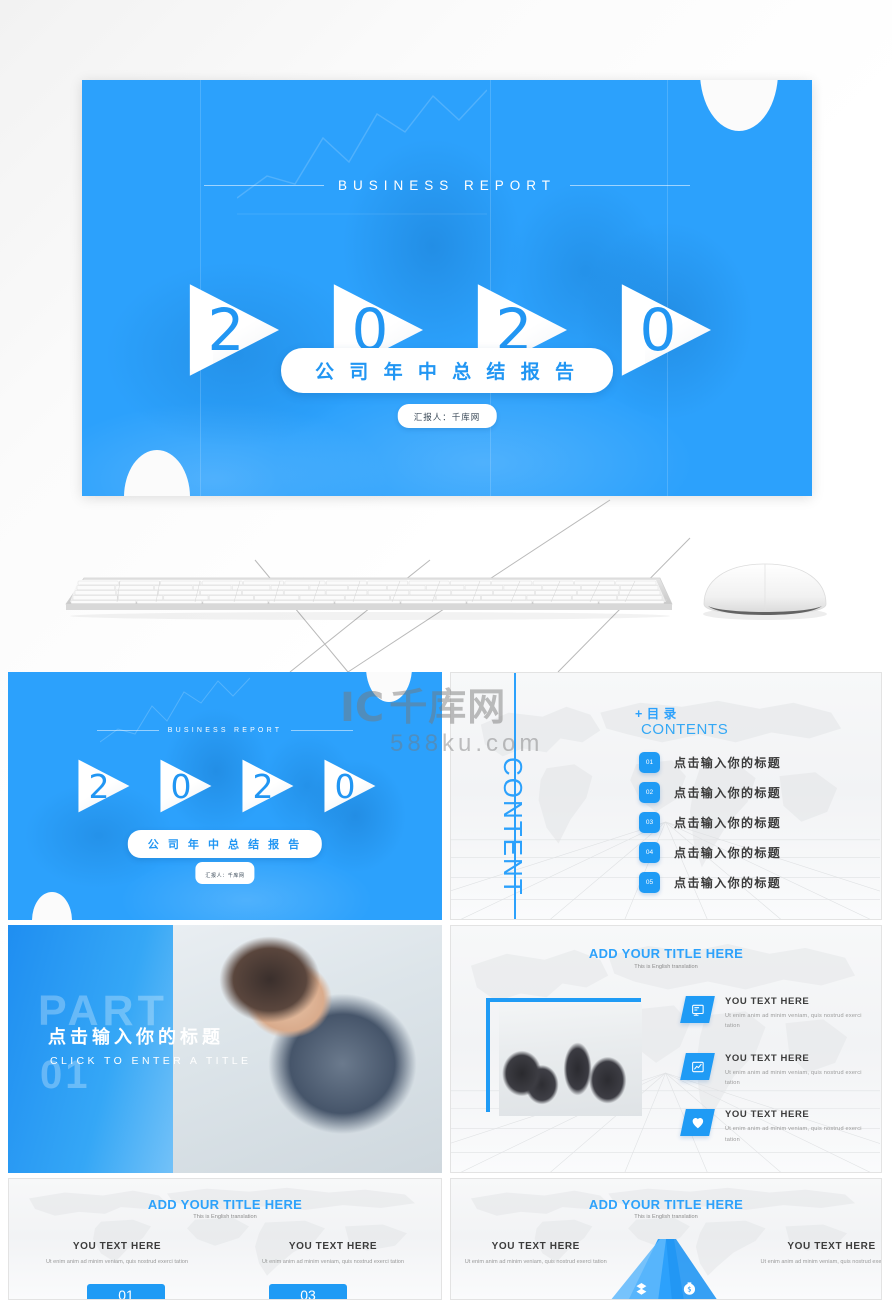  What do you see at coordinates (685, 729) in the screenshot?
I see `contents-heading-en: CONTENTS` at bounding box center [685, 729].